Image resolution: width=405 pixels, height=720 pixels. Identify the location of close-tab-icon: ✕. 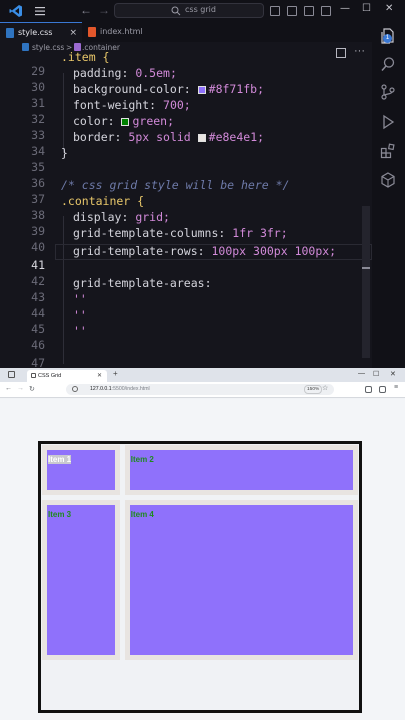
(99, 376).